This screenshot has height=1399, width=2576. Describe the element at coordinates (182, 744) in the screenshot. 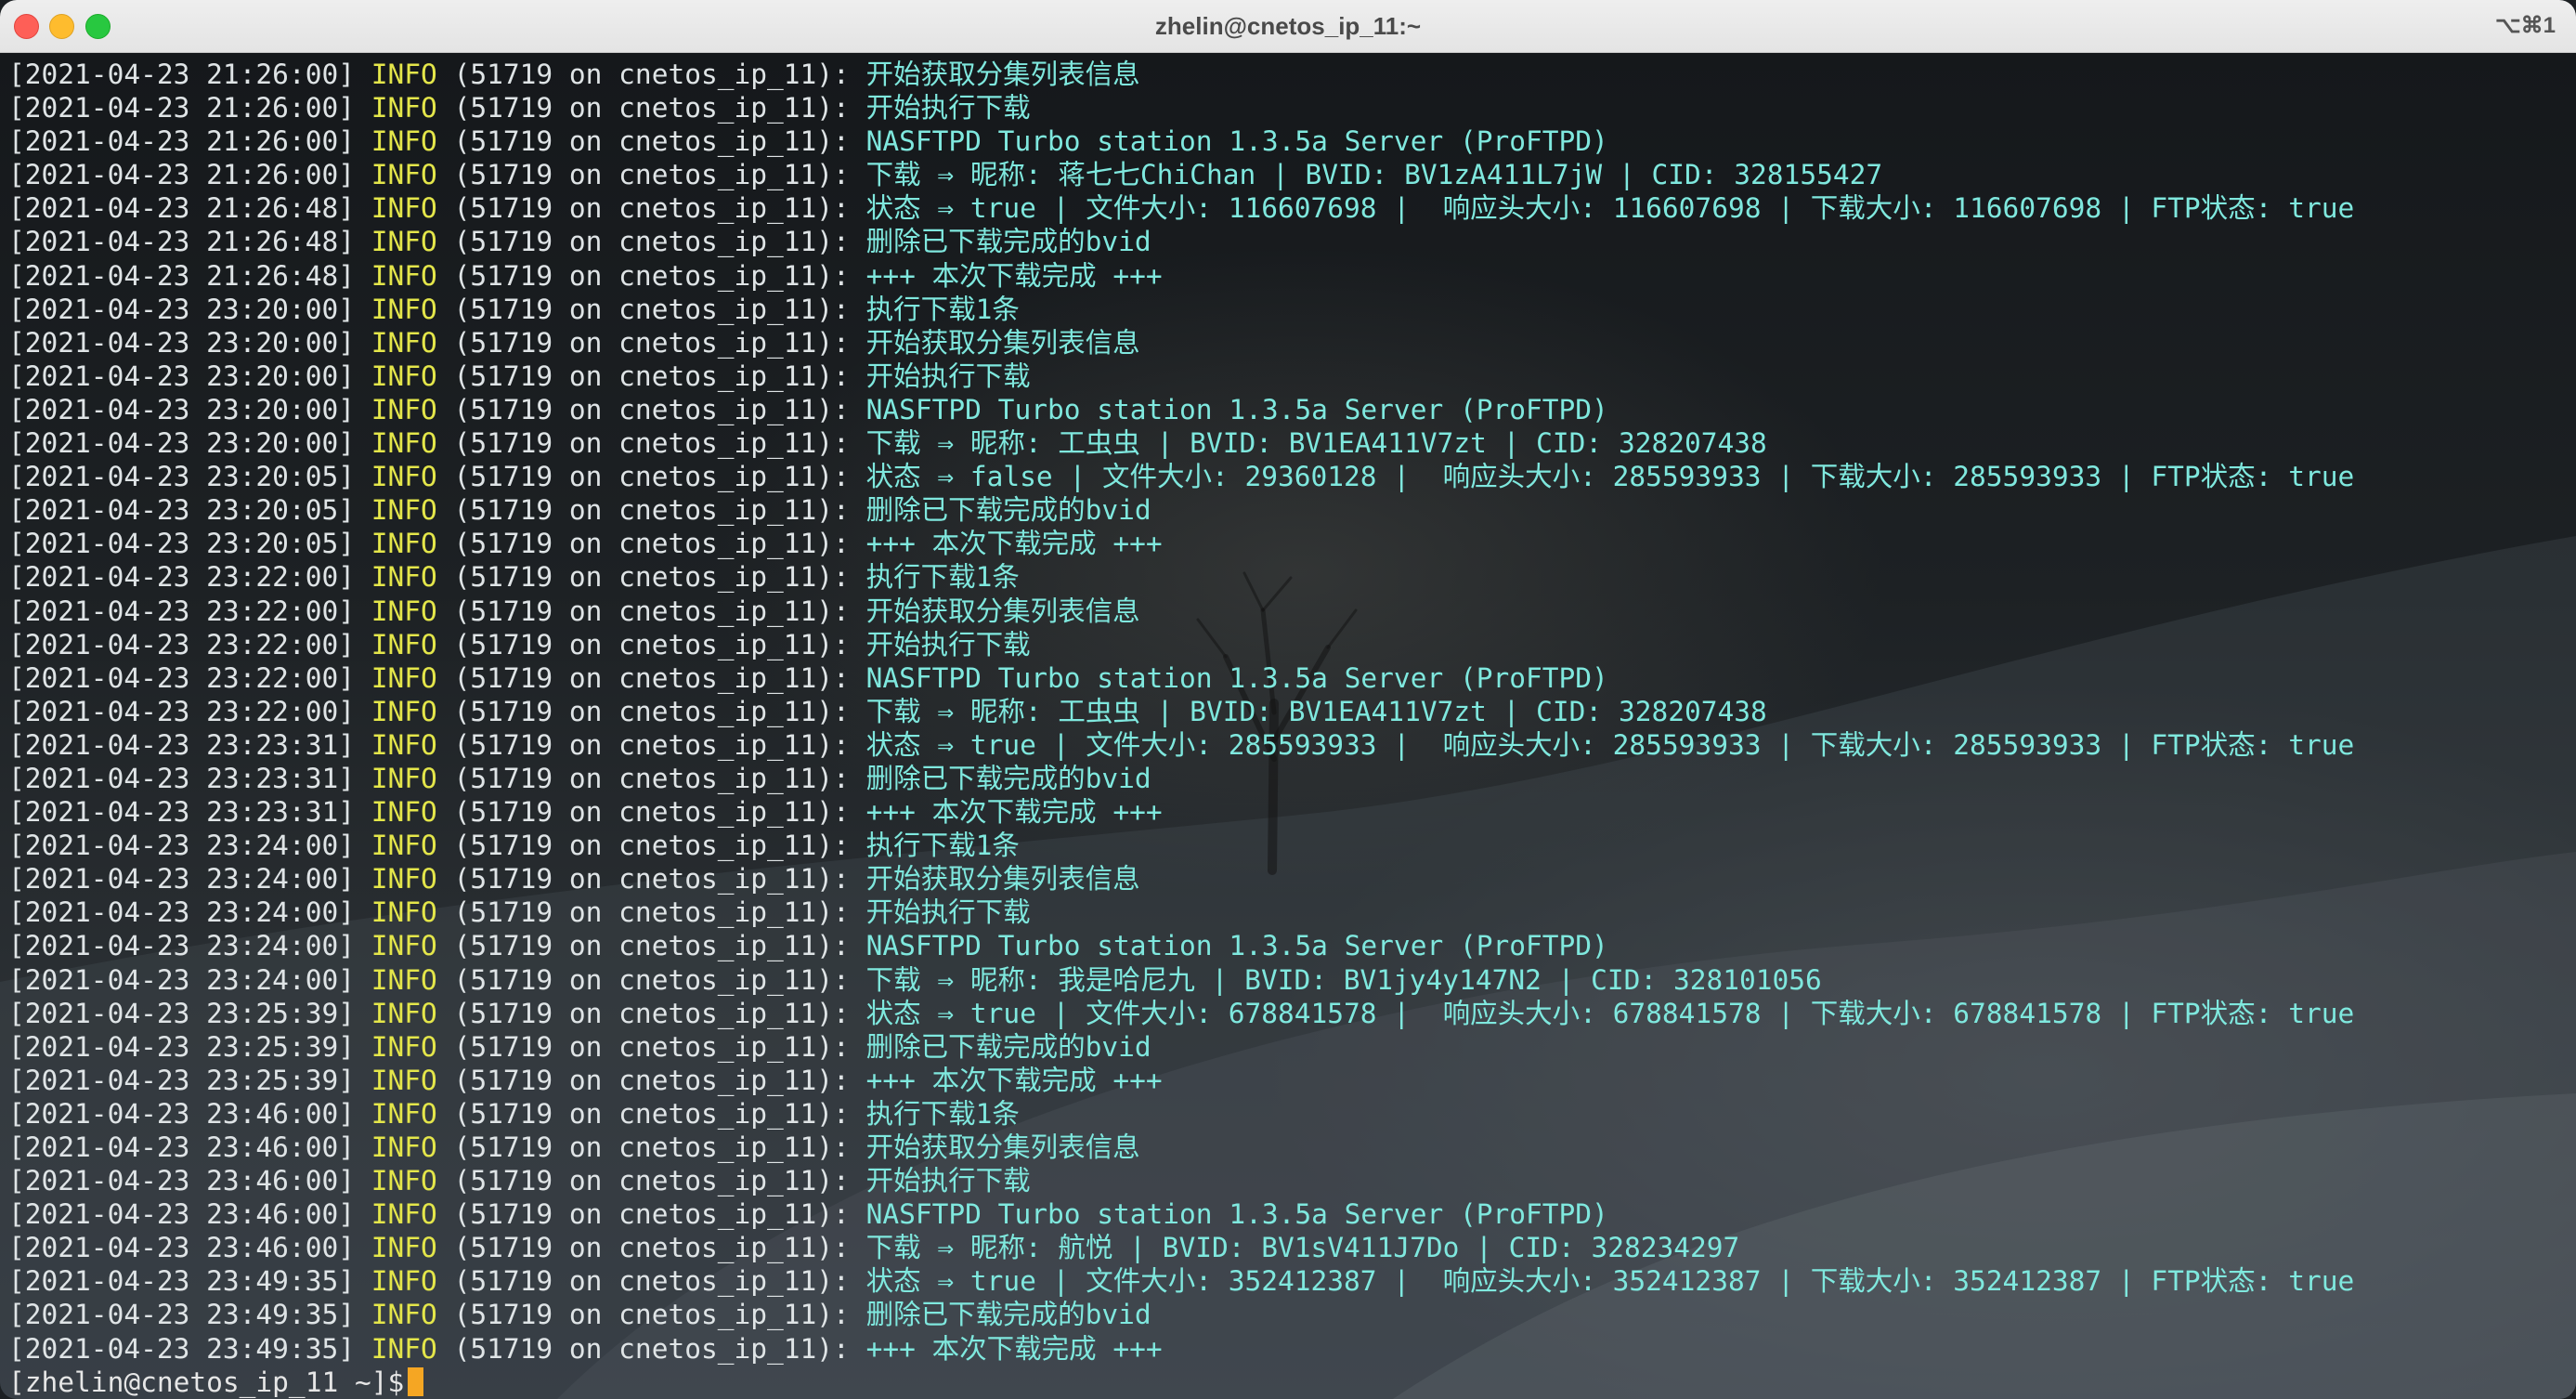

I see `log-timestamp: [2021-04-23 23:23:31]` at that location.